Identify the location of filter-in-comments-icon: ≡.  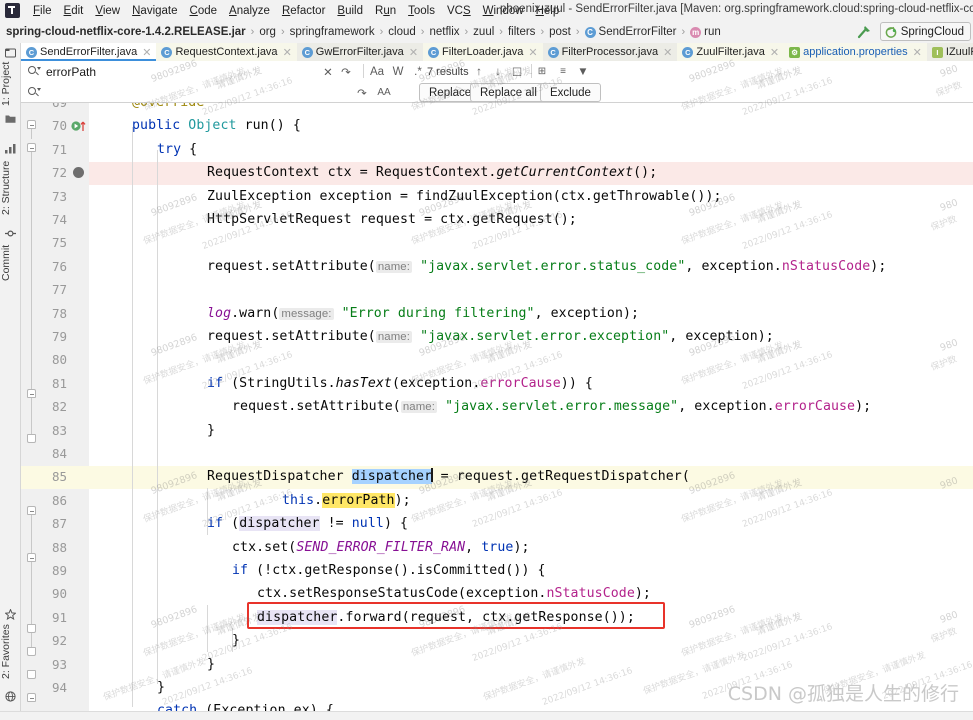
(563, 71).